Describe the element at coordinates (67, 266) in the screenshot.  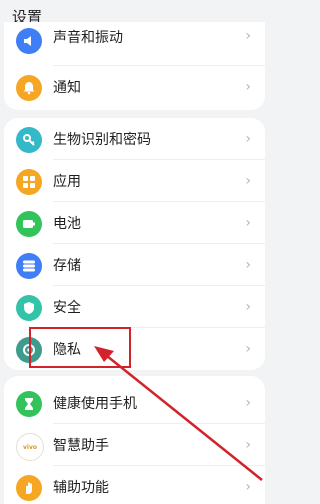
I see `storage-label: 存储` at that location.